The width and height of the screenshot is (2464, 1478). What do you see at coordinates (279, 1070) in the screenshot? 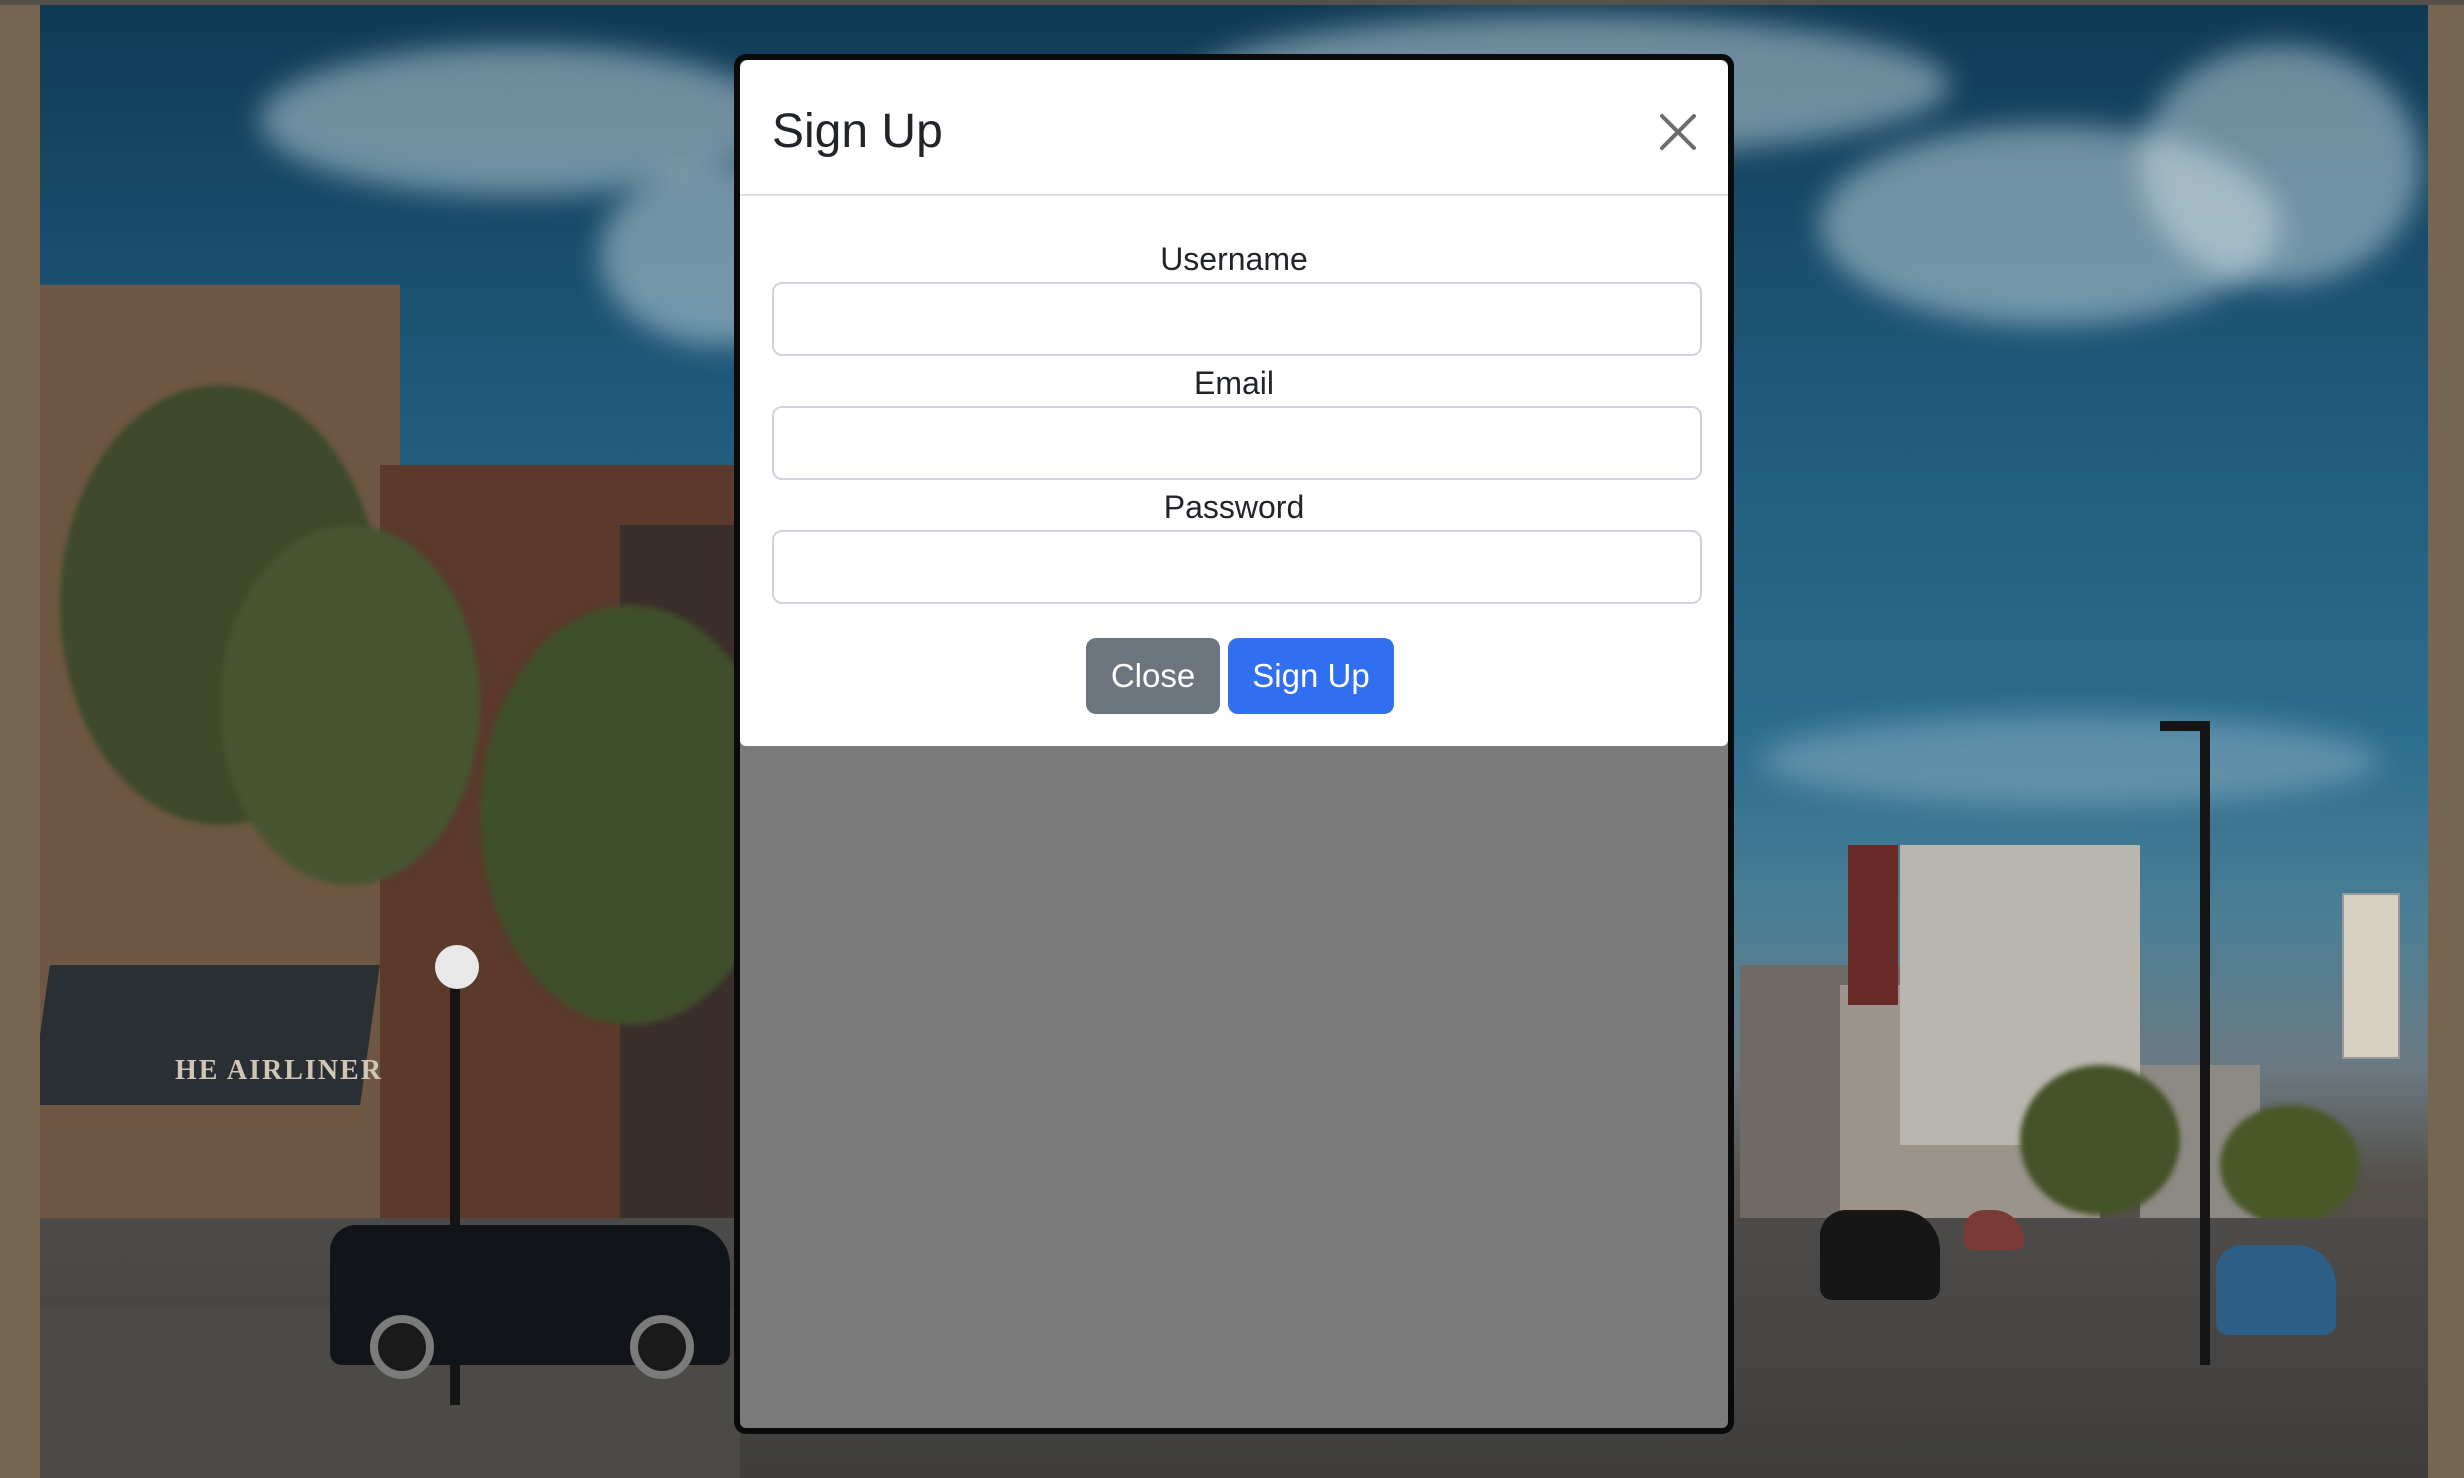
I see `storefront-sign: HE AIRLINER` at bounding box center [279, 1070].